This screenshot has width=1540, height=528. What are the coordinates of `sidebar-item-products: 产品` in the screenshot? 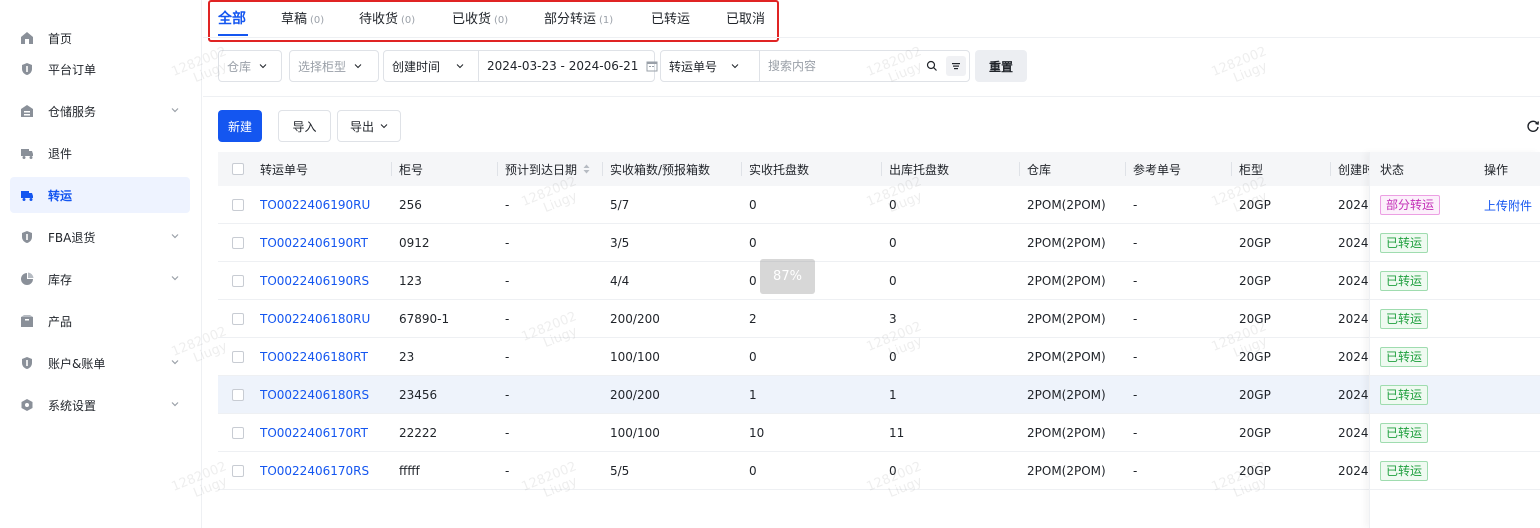 It's located at (100, 321).